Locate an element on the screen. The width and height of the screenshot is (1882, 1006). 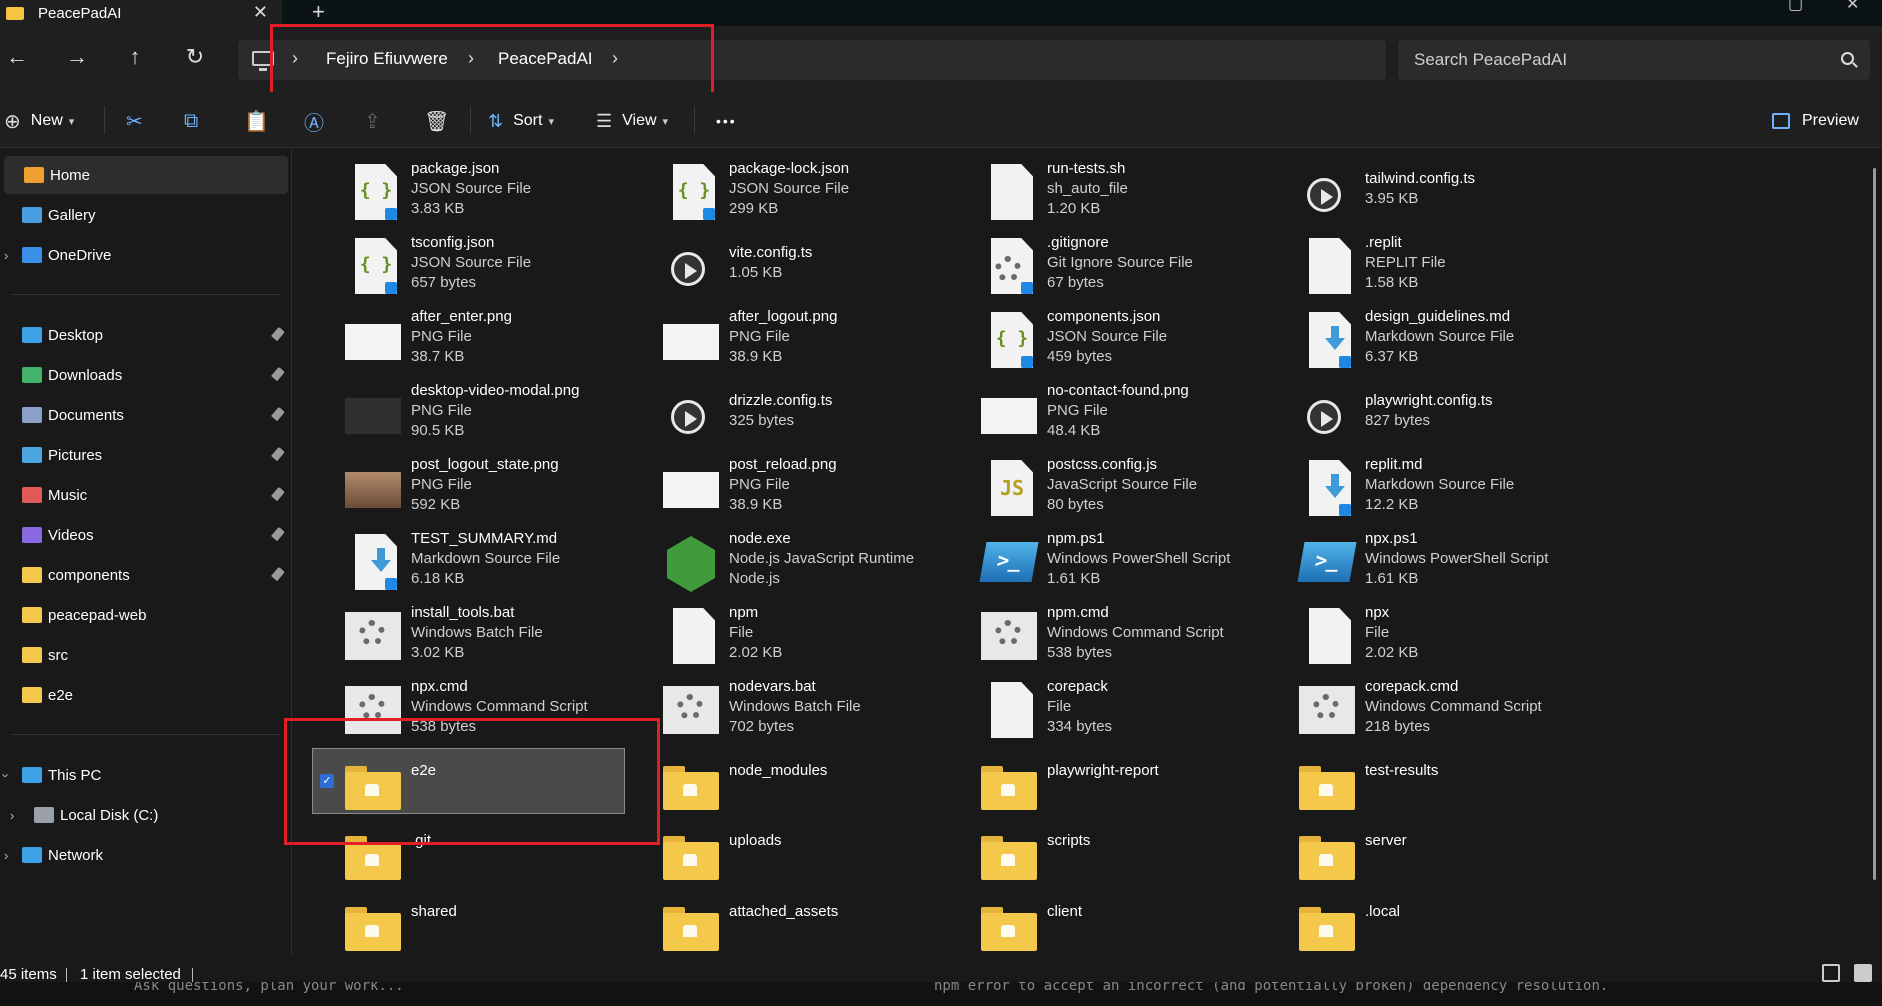
sidebar-item-components: components is located at coordinates (145, 575).